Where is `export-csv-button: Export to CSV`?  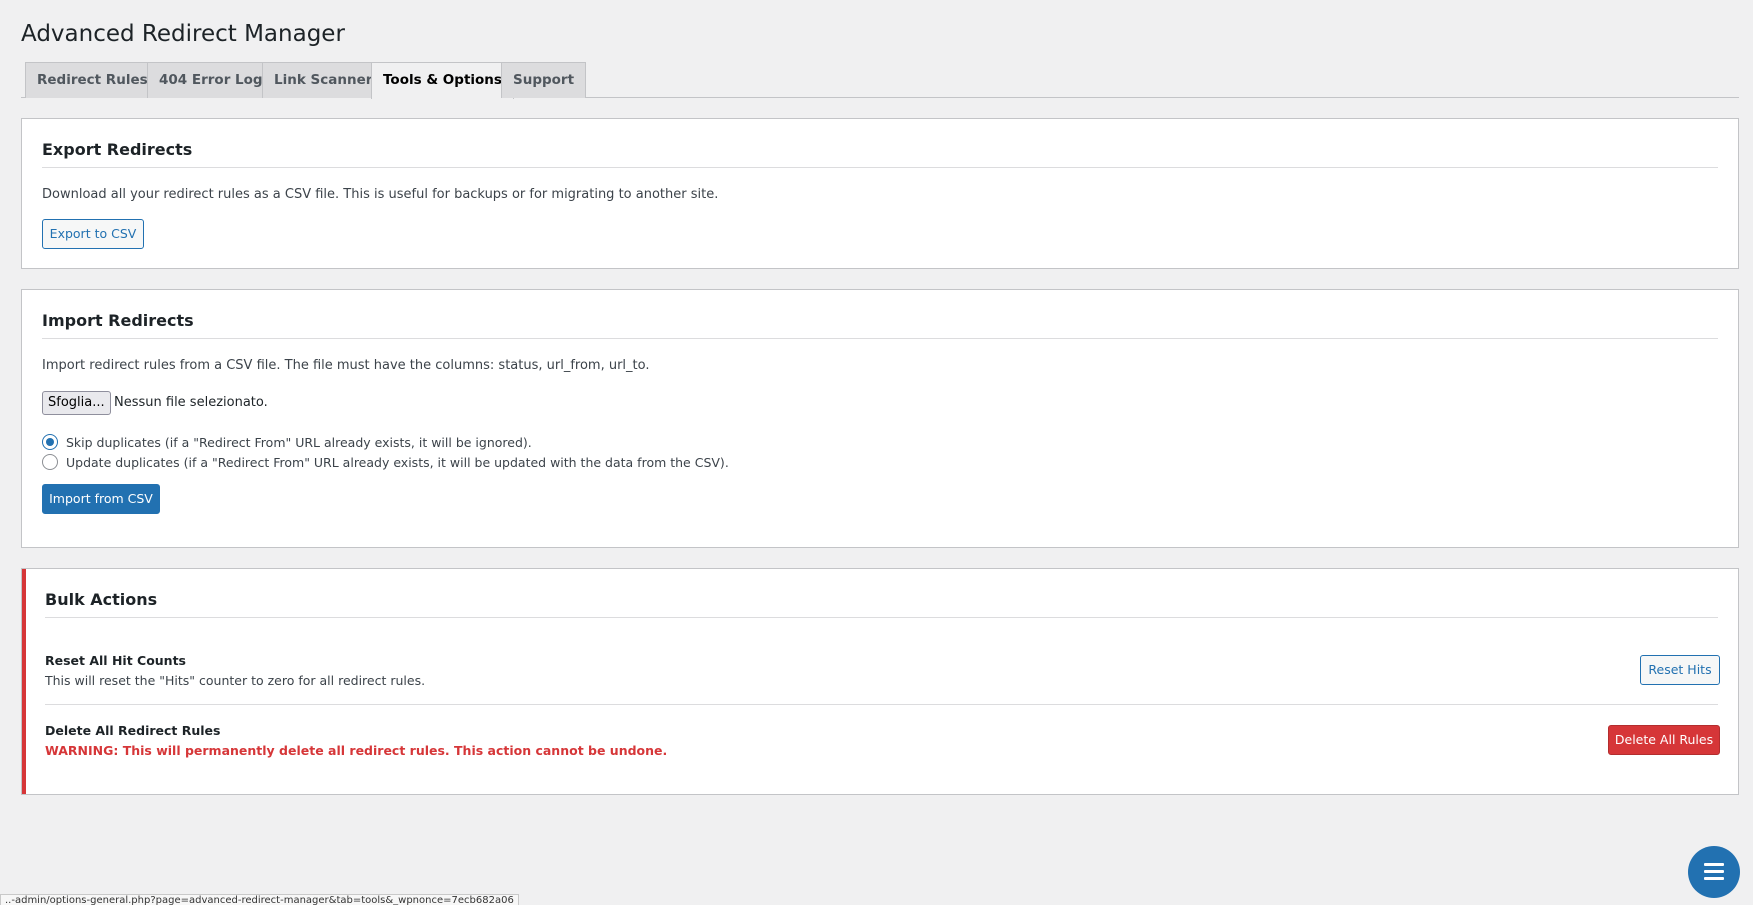
export-csv-button: Export to CSV is located at coordinates (93, 234).